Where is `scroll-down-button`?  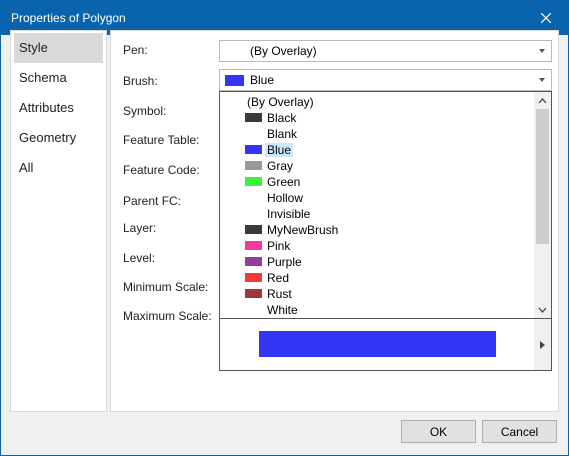
scroll-down-button is located at coordinates (542, 309).